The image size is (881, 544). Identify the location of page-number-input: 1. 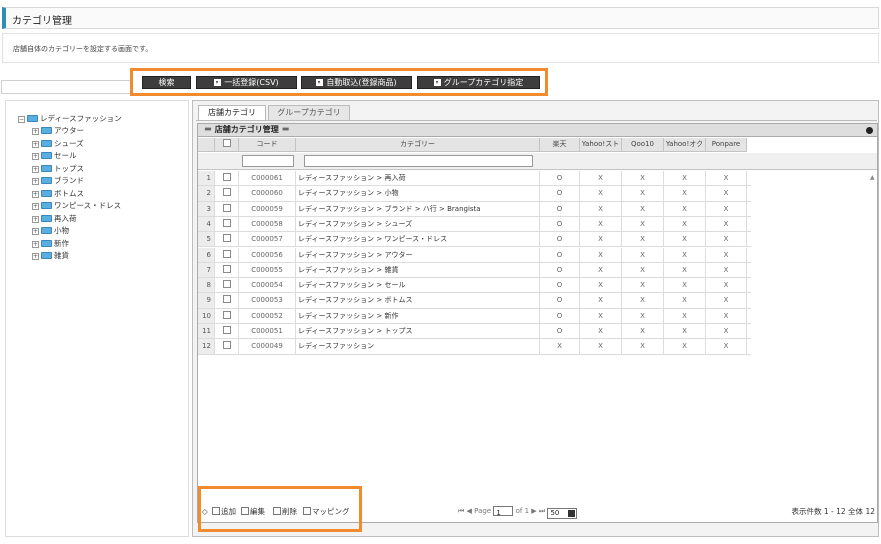
(503, 511).